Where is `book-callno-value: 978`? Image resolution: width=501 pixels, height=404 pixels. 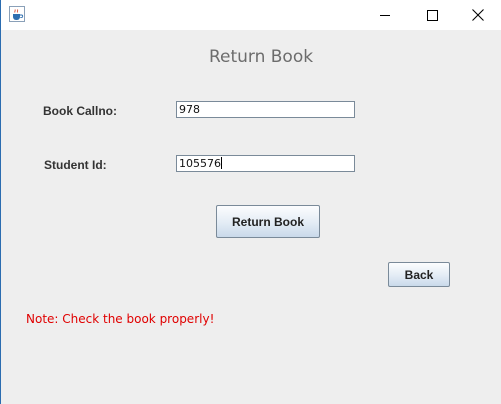 book-callno-value: 978 is located at coordinates (189, 109).